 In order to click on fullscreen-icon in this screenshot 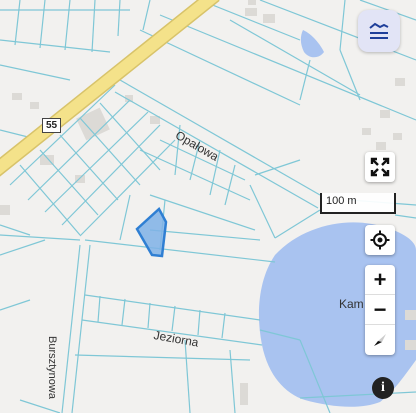, I will do `click(380, 167)`.